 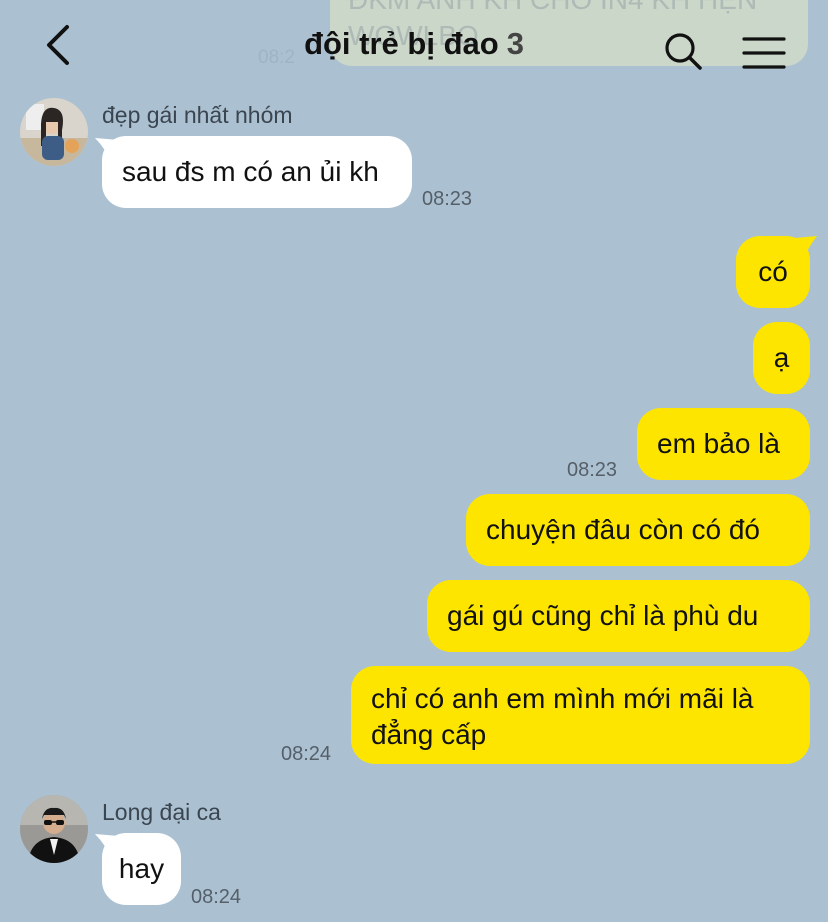 What do you see at coordinates (197, 115) in the screenshot?
I see `sender-name: đẹp gái nhất nhóm` at bounding box center [197, 115].